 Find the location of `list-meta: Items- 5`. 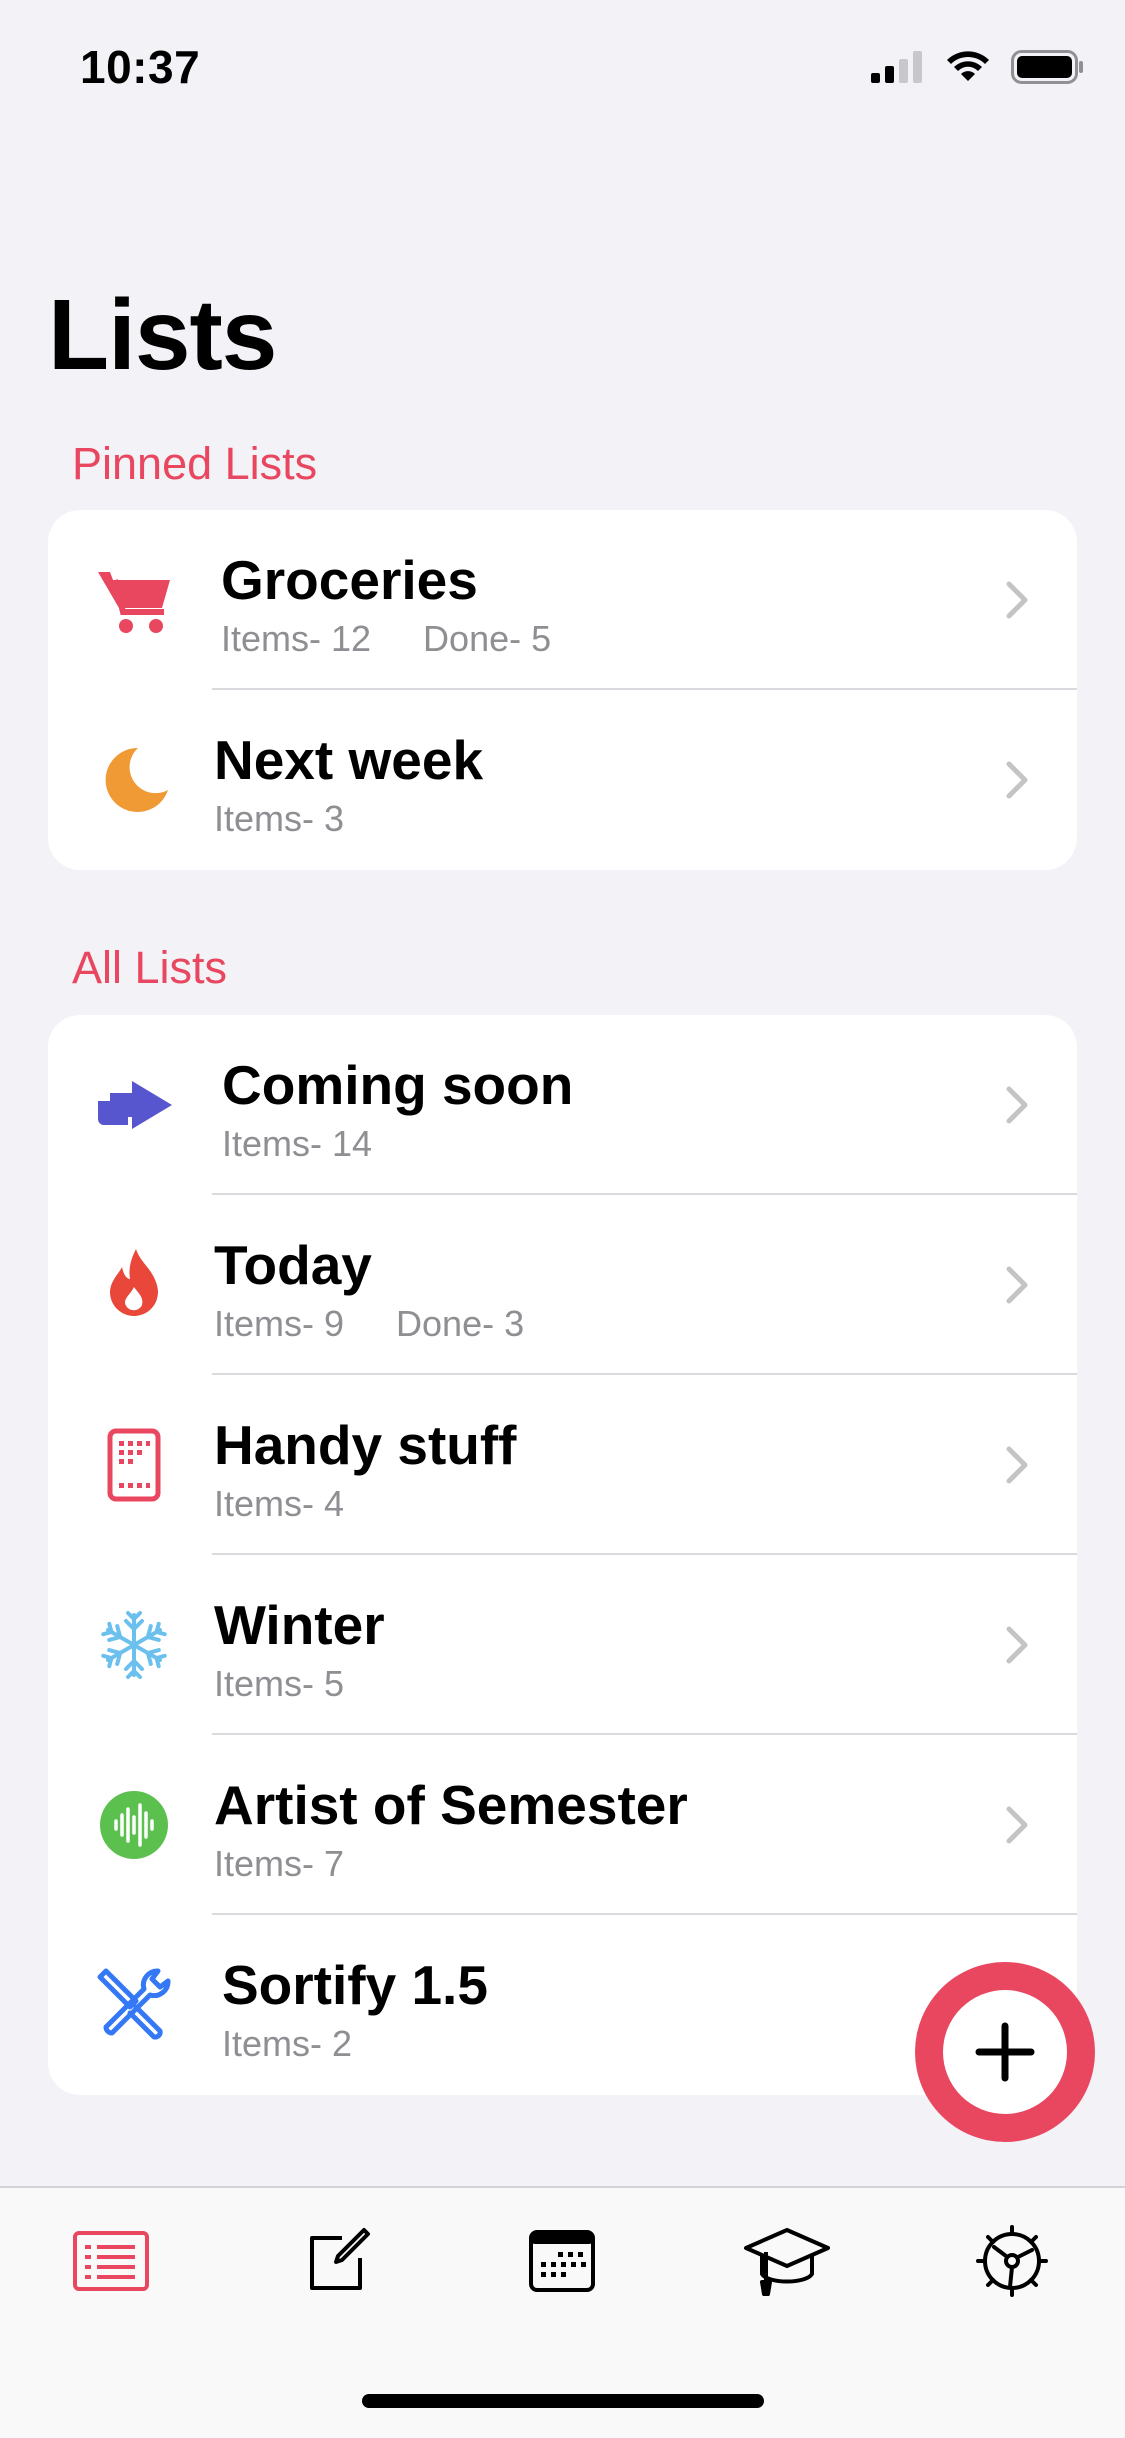

list-meta: Items- 5 is located at coordinates (279, 1684).